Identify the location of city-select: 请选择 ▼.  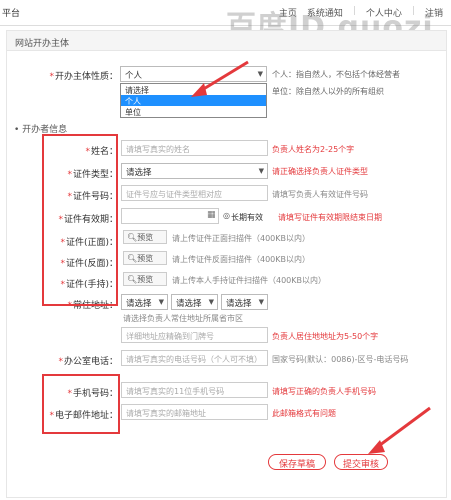
(194, 302).